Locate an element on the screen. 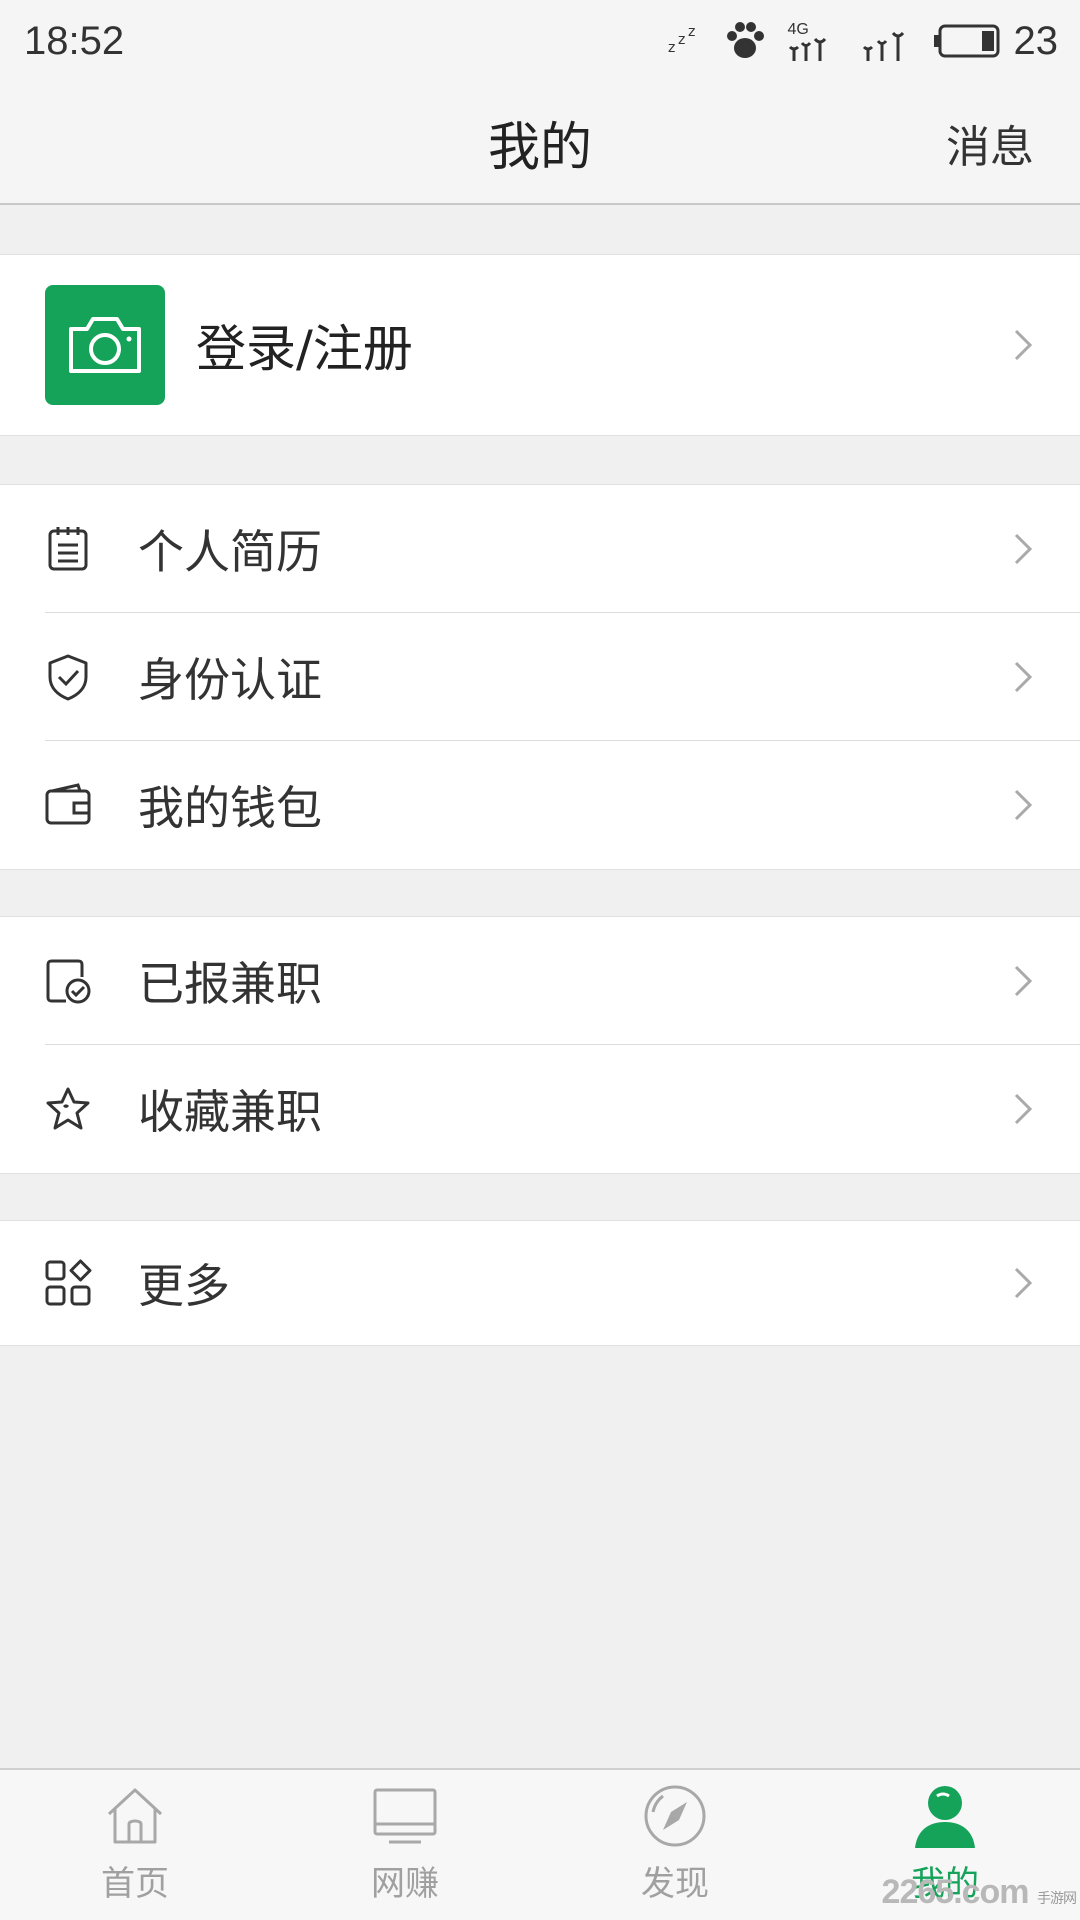  menu-item-label: 我的钱包 is located at coordinates (230, 808).